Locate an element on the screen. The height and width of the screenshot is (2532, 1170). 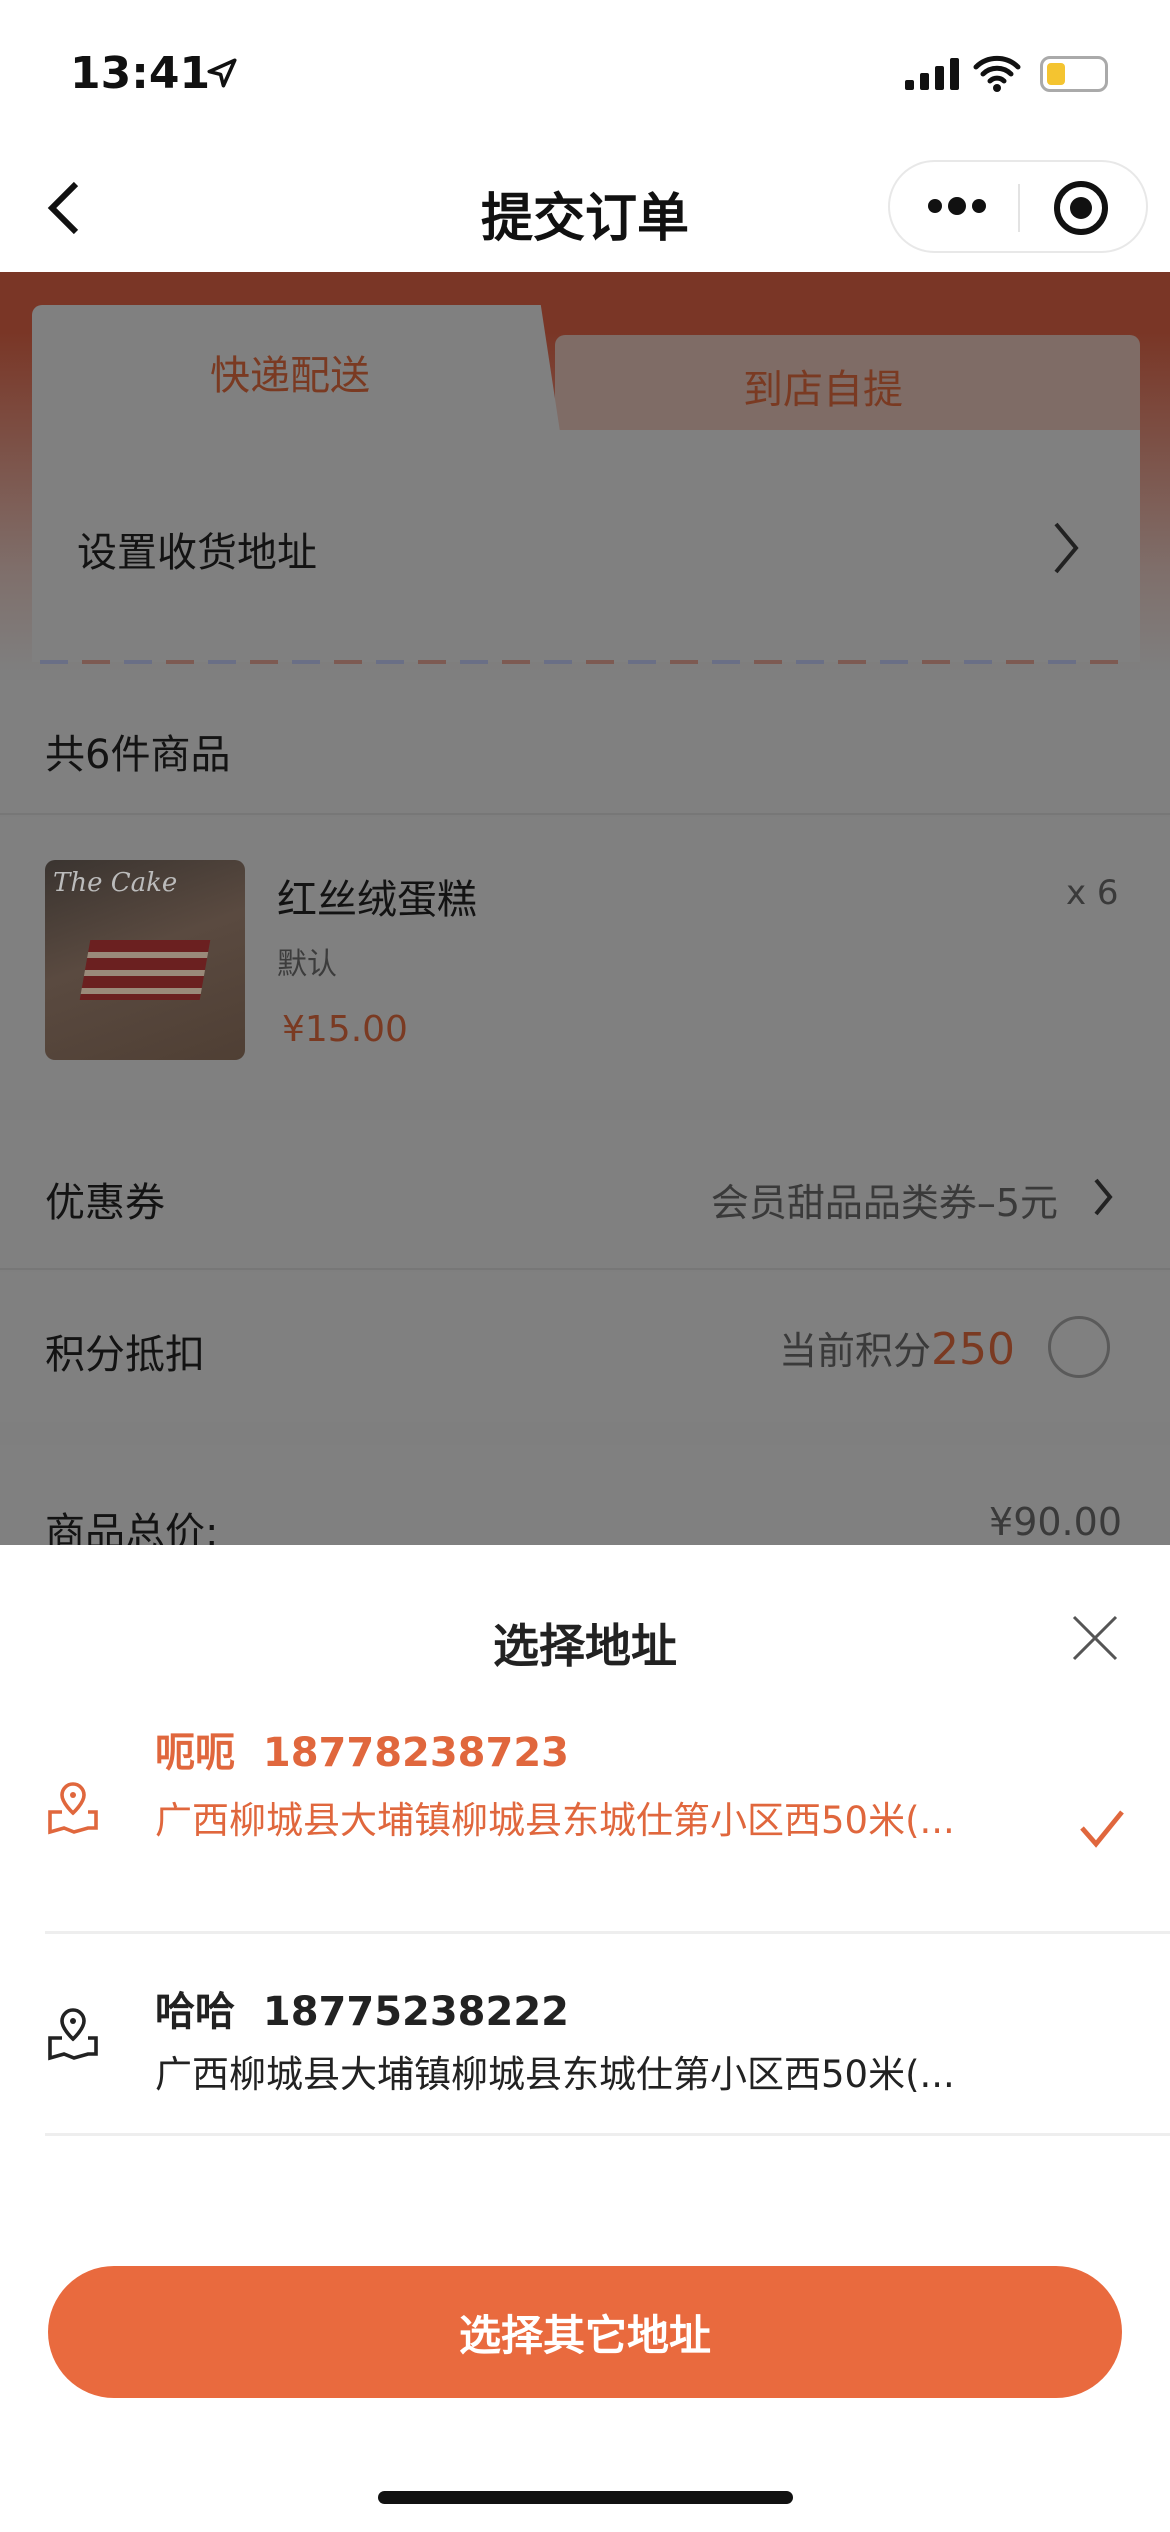
status-bar: 13:41 is located at coordinates (585, 70).